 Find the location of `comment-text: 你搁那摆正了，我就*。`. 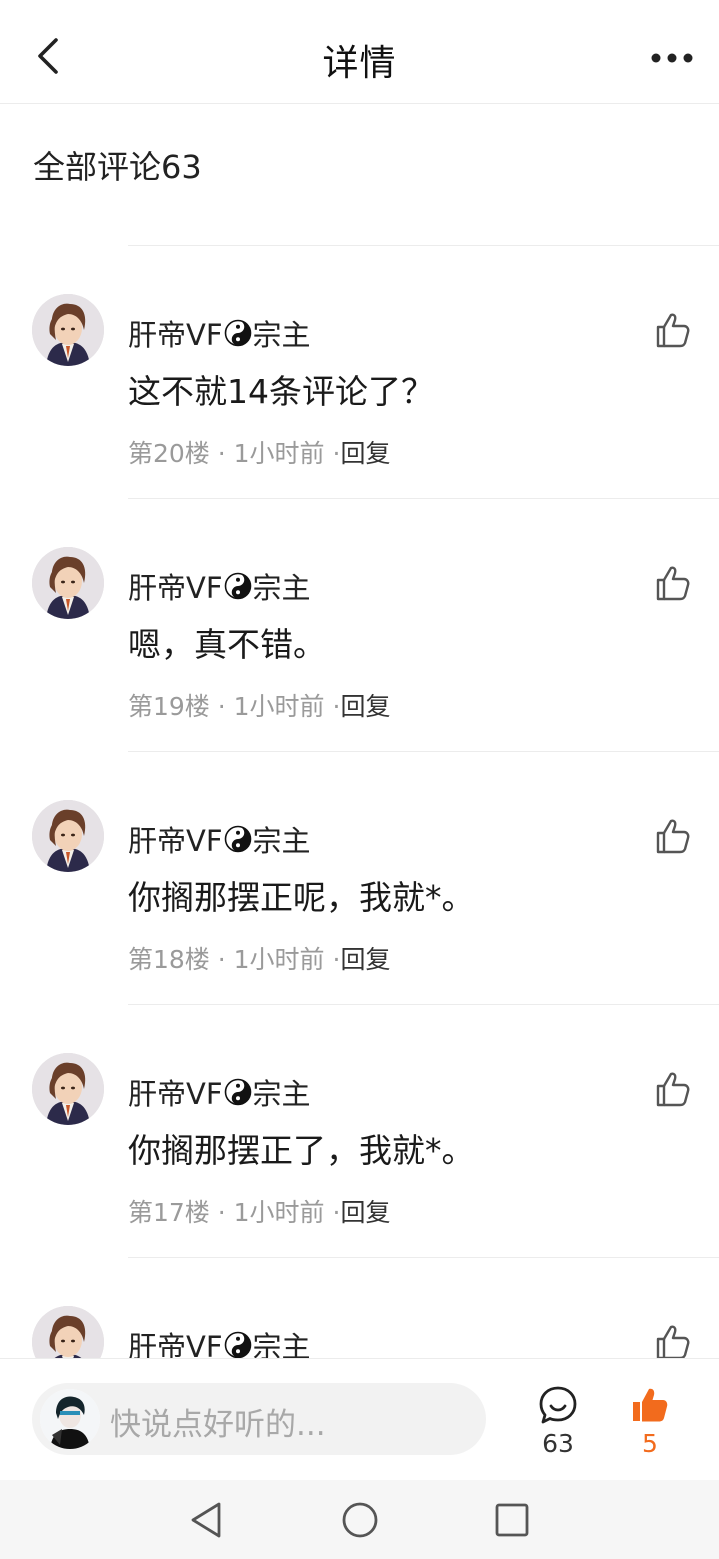

comment-text: 你搁那摆正了，我就*。 is located at coordinates (301, 1150).